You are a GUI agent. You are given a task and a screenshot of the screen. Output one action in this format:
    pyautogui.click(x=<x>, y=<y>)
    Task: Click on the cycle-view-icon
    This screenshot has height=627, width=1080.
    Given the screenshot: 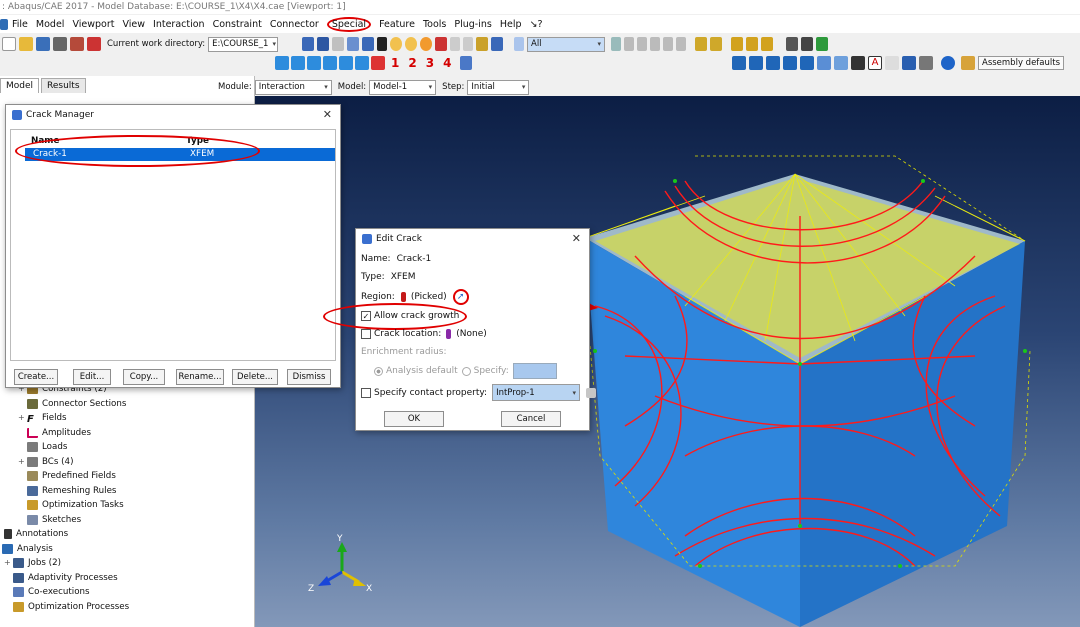 What is the action you would take?
    pyautogui.click(x=382, y=44)
    